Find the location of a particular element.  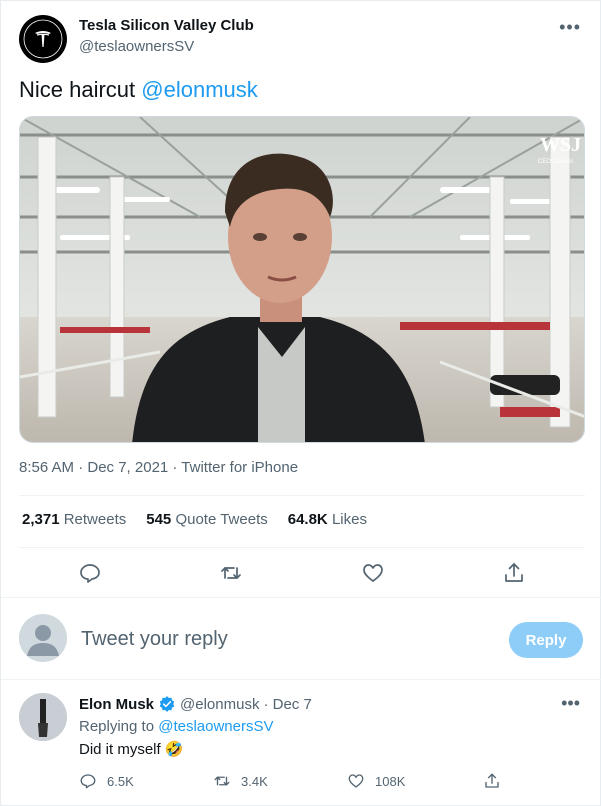

replying-to: Replying to @teslaownersSV is located at coordinates (176, 726).